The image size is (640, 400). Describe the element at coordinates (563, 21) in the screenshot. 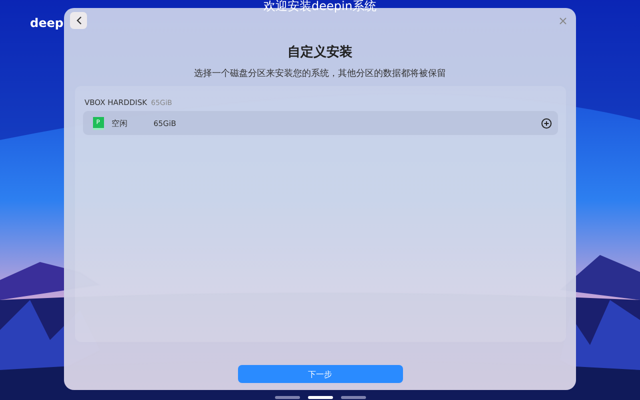

I see `close-icon` at that location.